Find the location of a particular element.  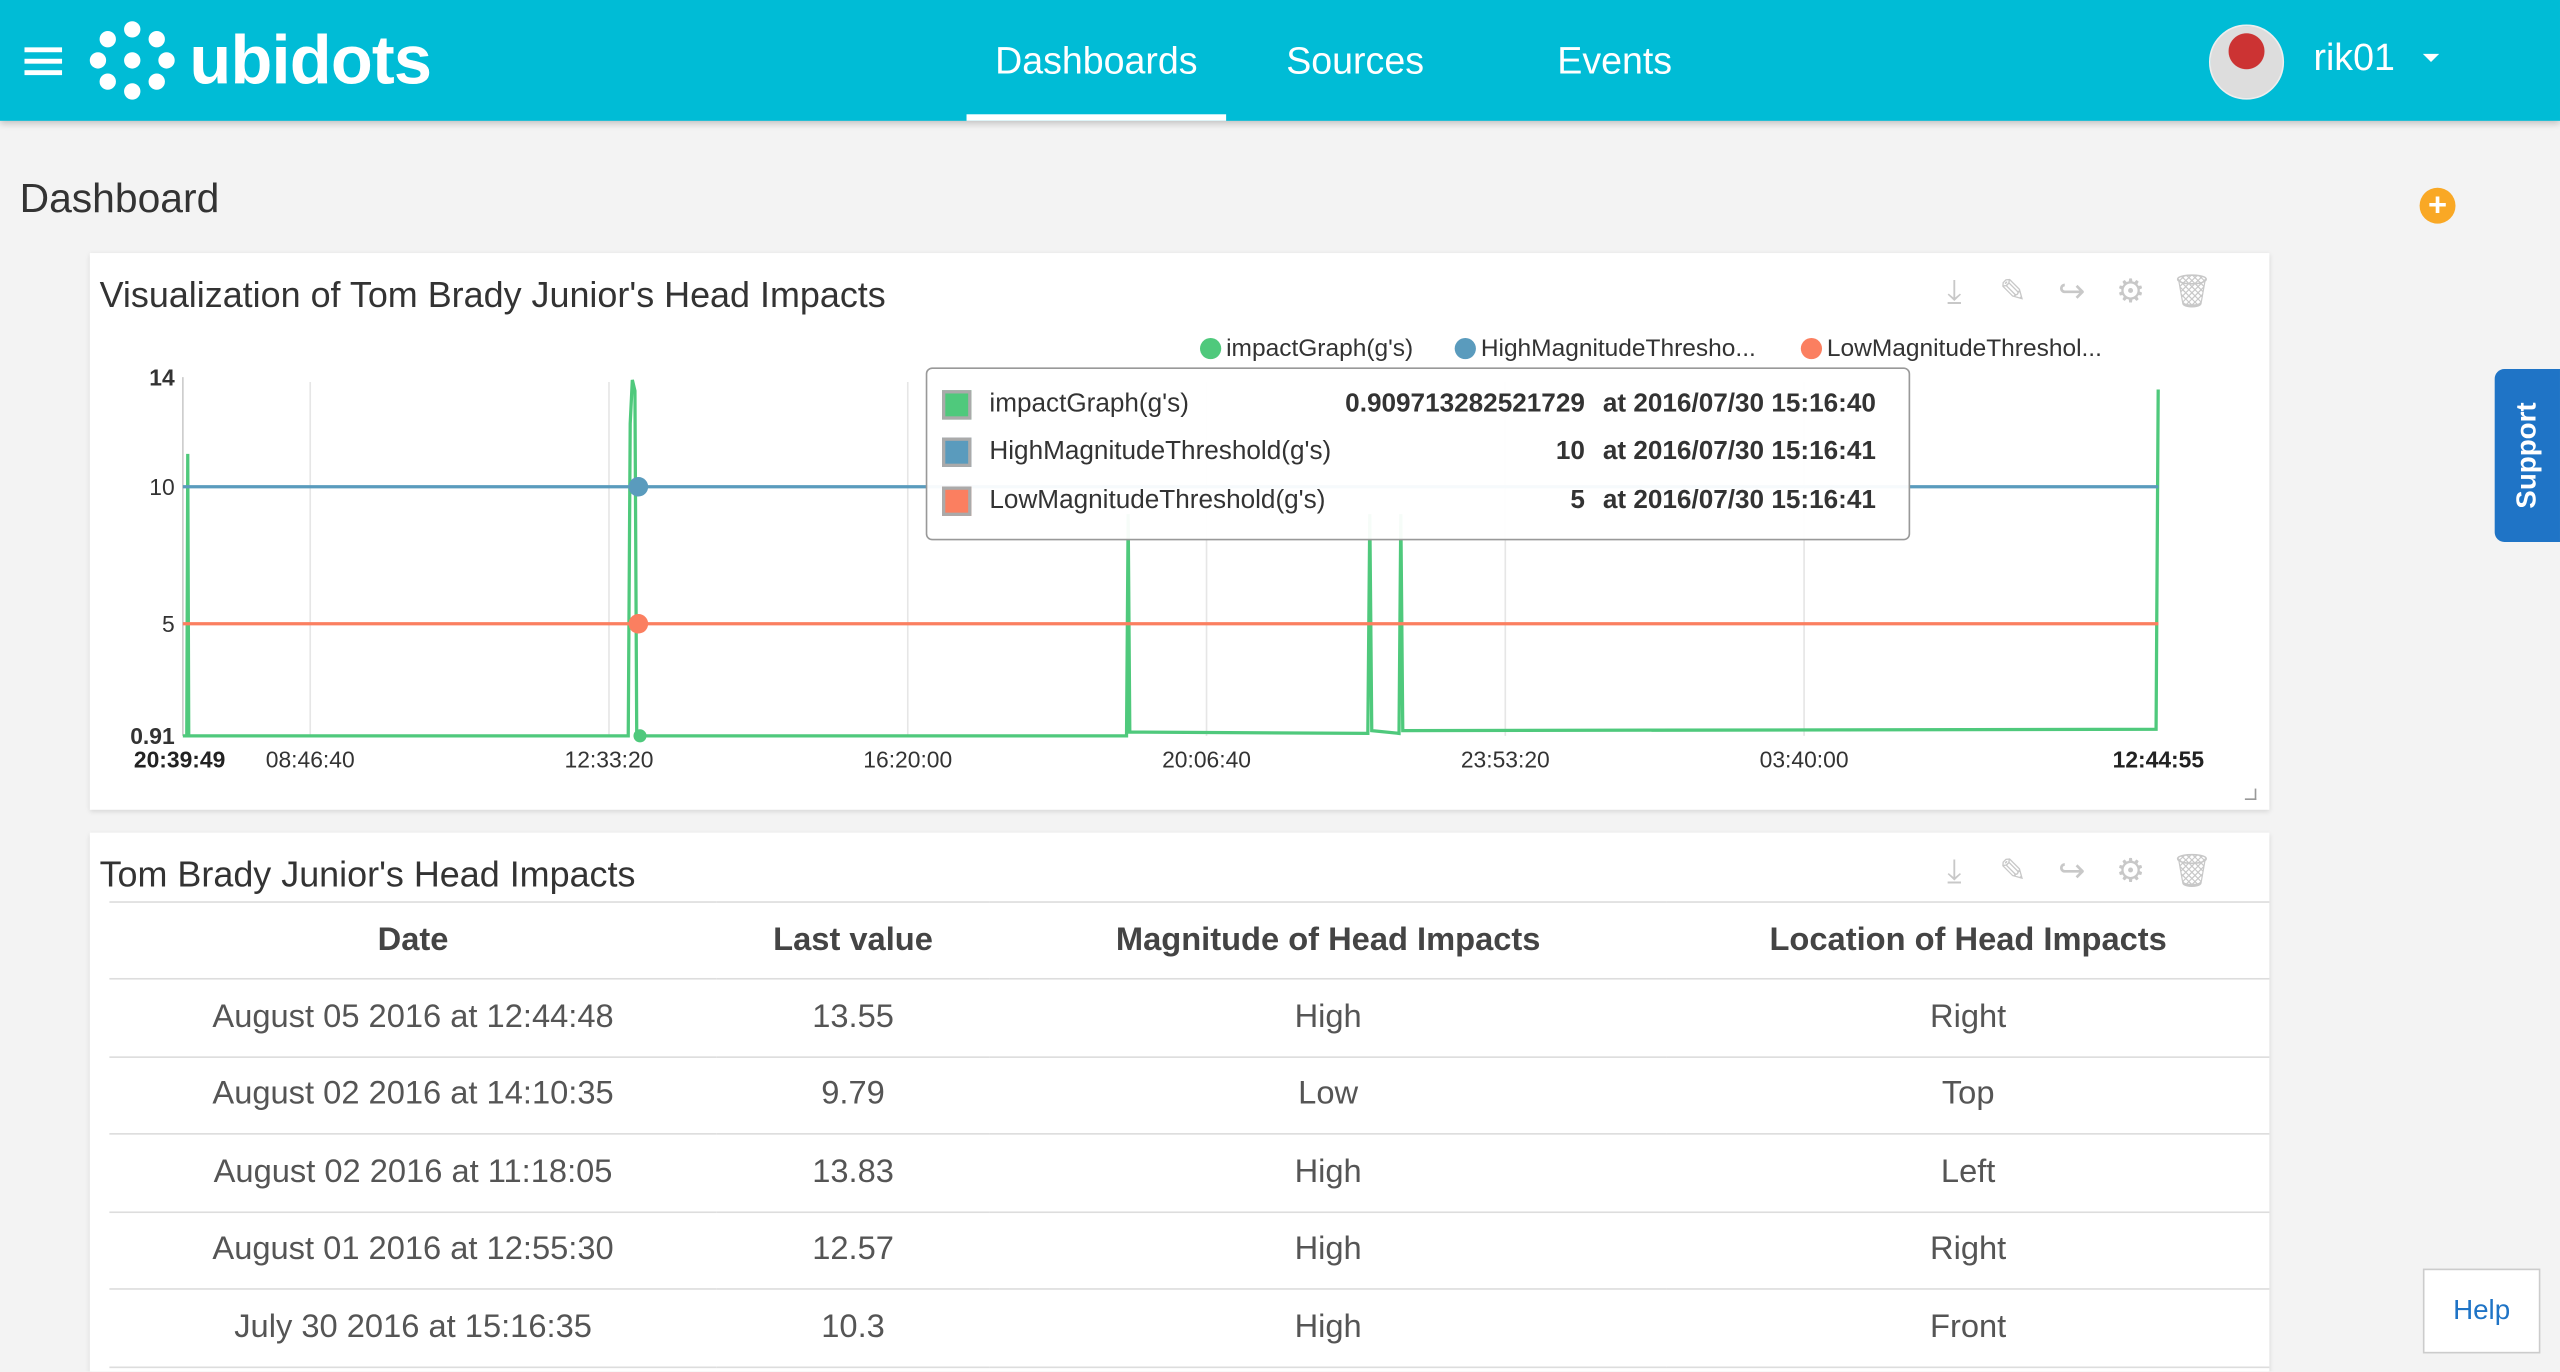

tooltip-time: at 2016/07/30 15:16:40 is located at coordinates (1739, 404).